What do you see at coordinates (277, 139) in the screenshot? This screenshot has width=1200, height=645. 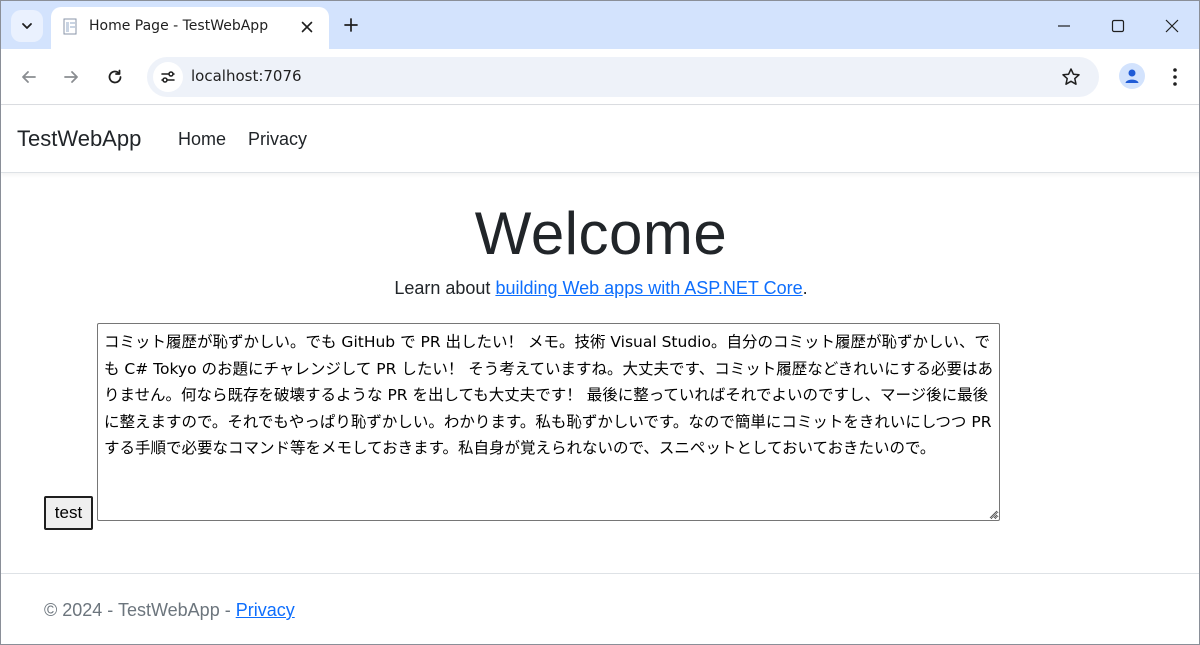 I see `nav-link-privacy: Privacy` at bounding box center [277, 139].